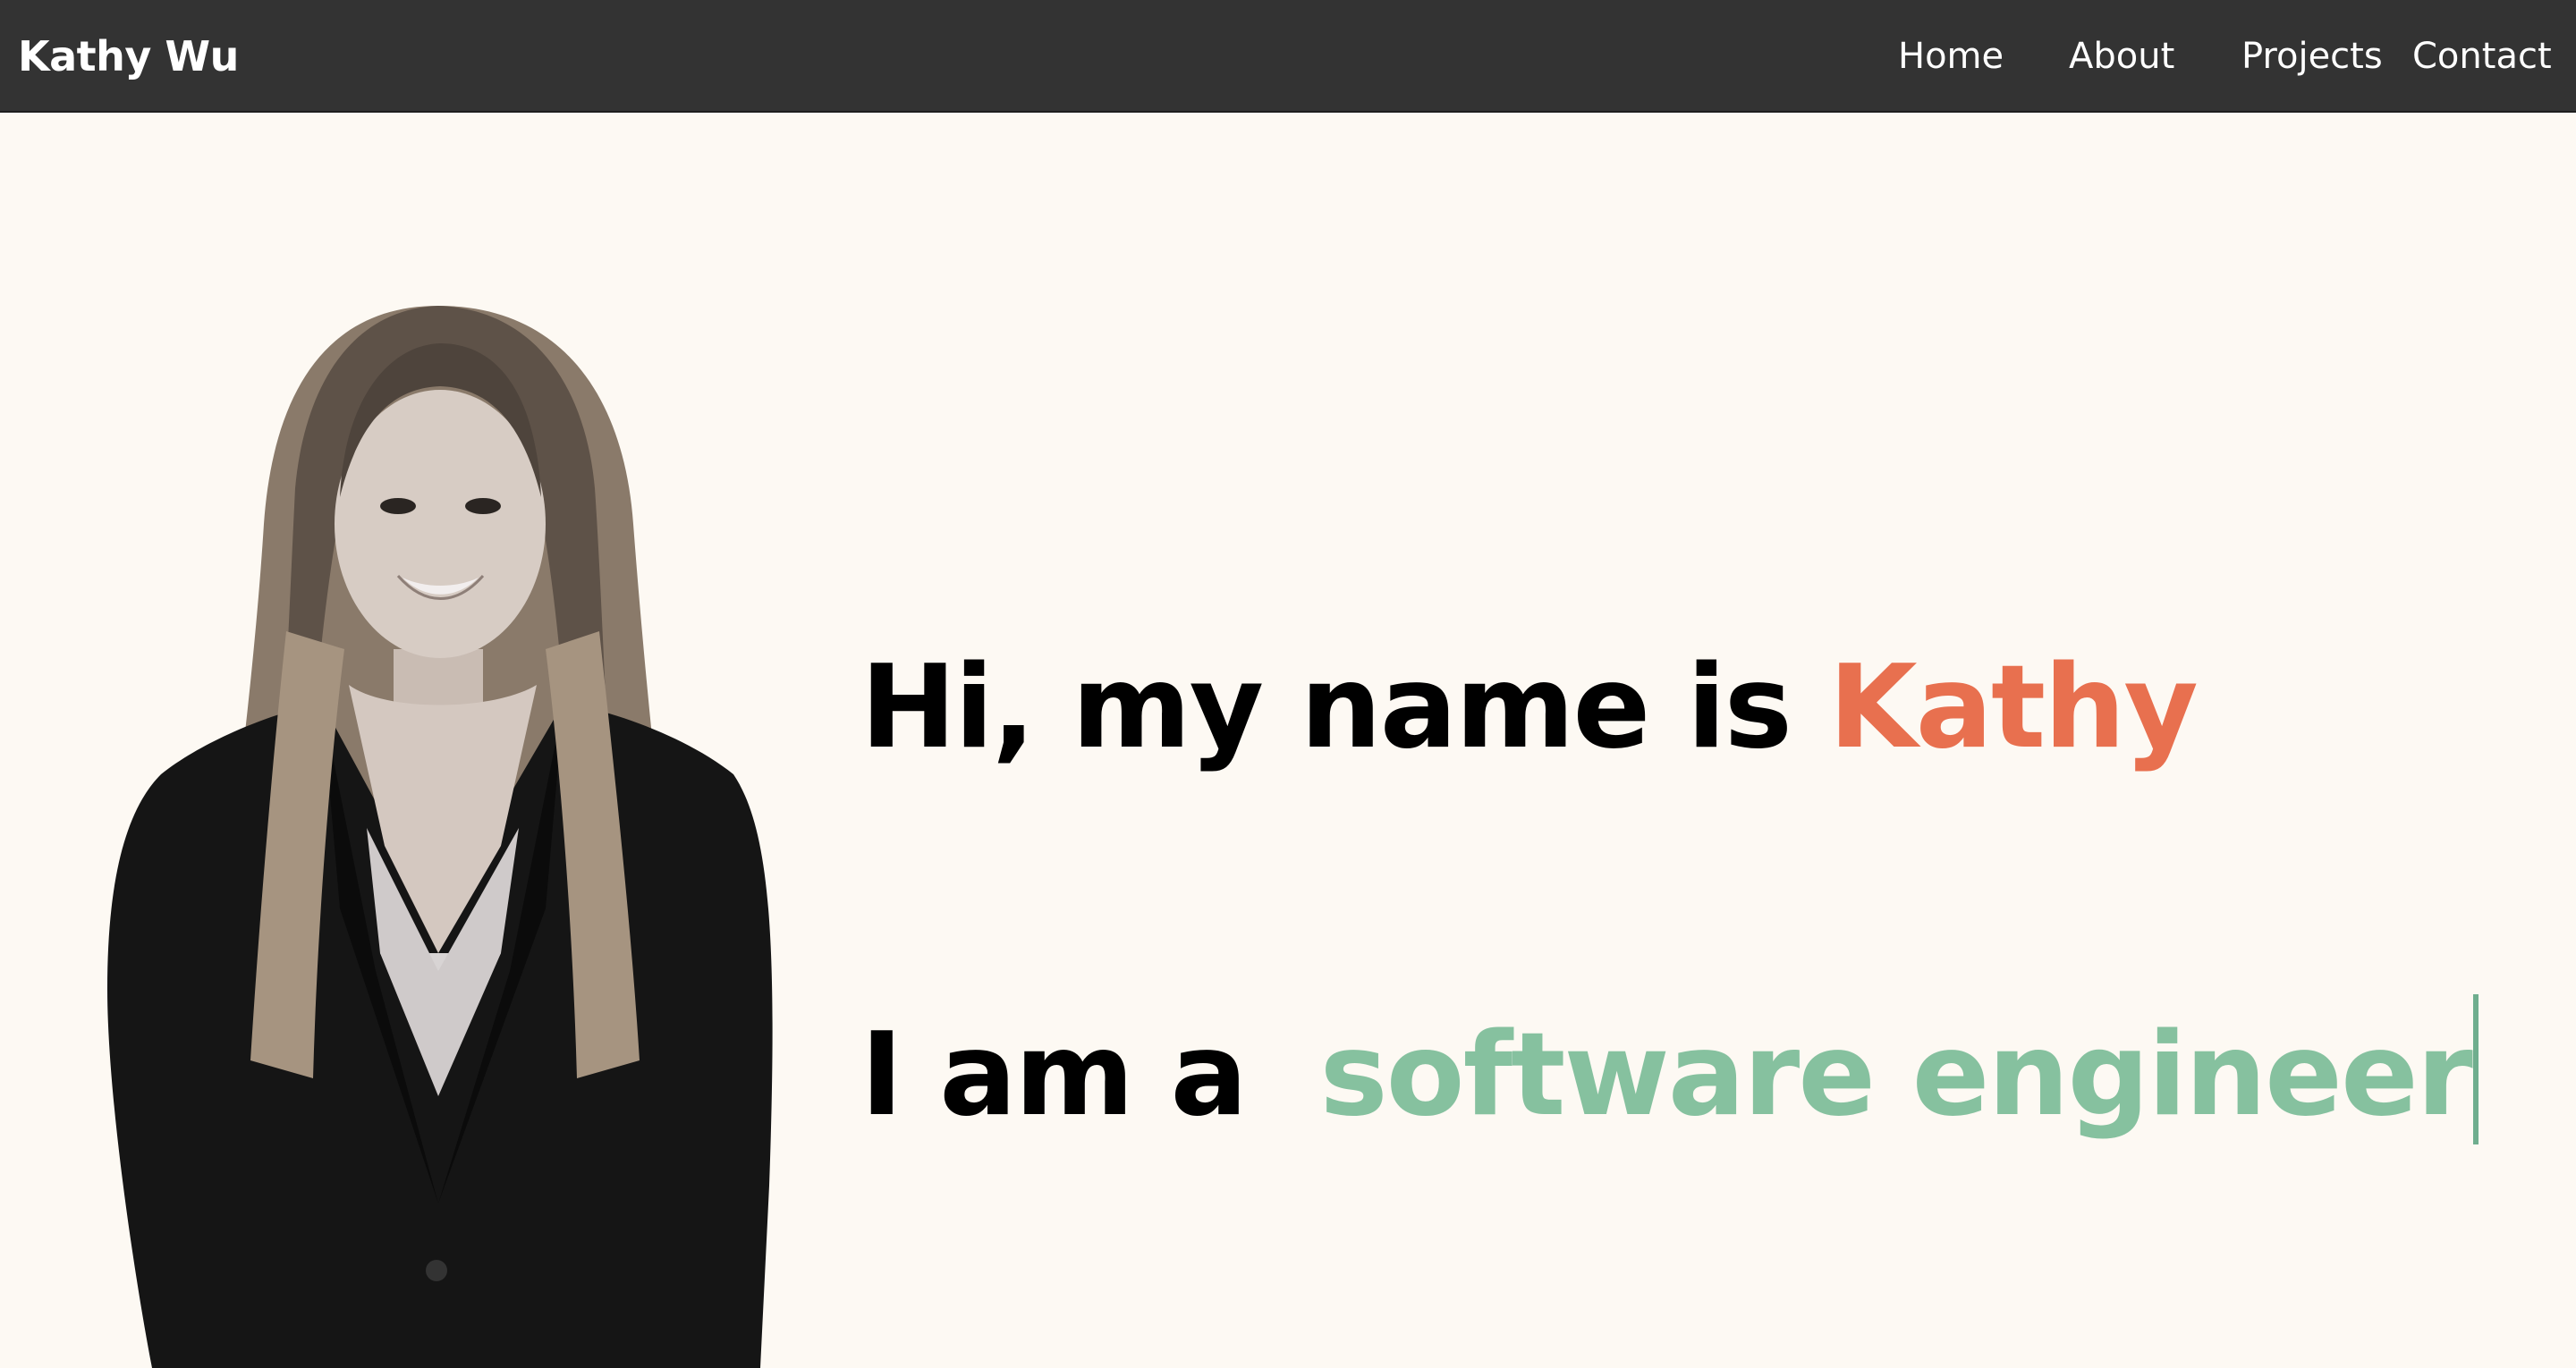 Image resolution: width=2576 pixels, height=1368 pixels. Describe the element at coordinates (1344, 707) in the screenshot. I see `greeting-prefix: Hi, my name is` at that location.